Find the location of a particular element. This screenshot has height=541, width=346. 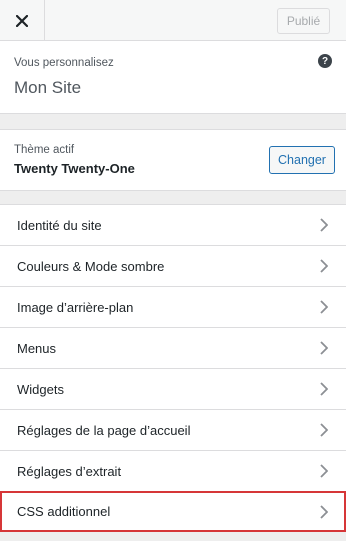

section-homepage-settings: Réglages de la page d’accueil is located at coordinates (173, 429).